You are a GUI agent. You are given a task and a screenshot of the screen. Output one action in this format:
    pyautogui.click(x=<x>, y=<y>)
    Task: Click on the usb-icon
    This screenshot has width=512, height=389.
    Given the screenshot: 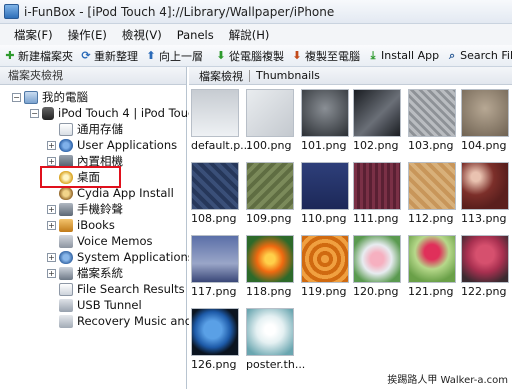 What is the action you would take?
    pyautogui.click(x=66, y=305)
    